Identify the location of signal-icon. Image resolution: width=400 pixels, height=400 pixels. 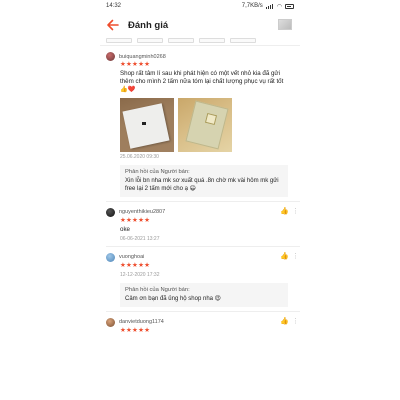
(269, 6).